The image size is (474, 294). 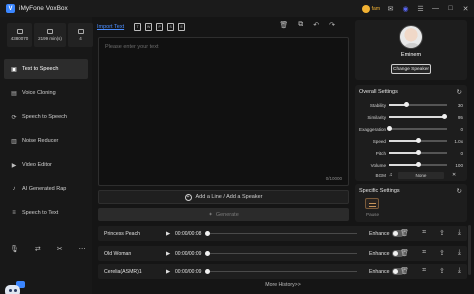 I want to click on output-actions: 🗑︎ ⌗ ⇪ ⤓, so click(x=430, y=253).